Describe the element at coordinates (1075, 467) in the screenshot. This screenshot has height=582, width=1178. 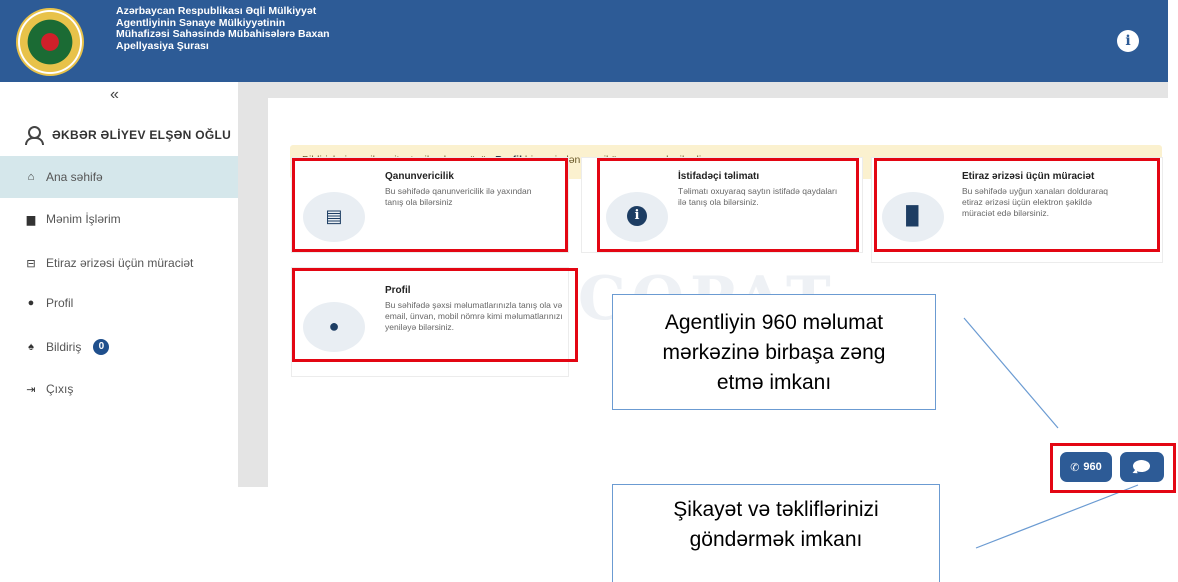
I see `phone-icon: ✆` at that location.